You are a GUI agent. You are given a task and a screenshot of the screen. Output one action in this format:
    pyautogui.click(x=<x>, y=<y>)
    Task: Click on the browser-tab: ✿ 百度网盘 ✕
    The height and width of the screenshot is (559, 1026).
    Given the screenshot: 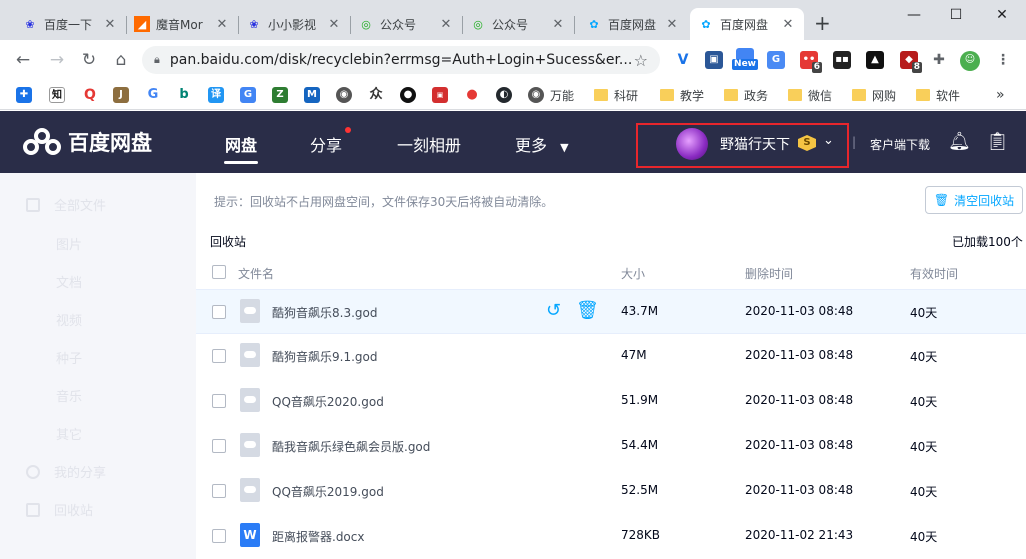 What is the action you would take?
    pyautogui.click(x=633, y=24)
    